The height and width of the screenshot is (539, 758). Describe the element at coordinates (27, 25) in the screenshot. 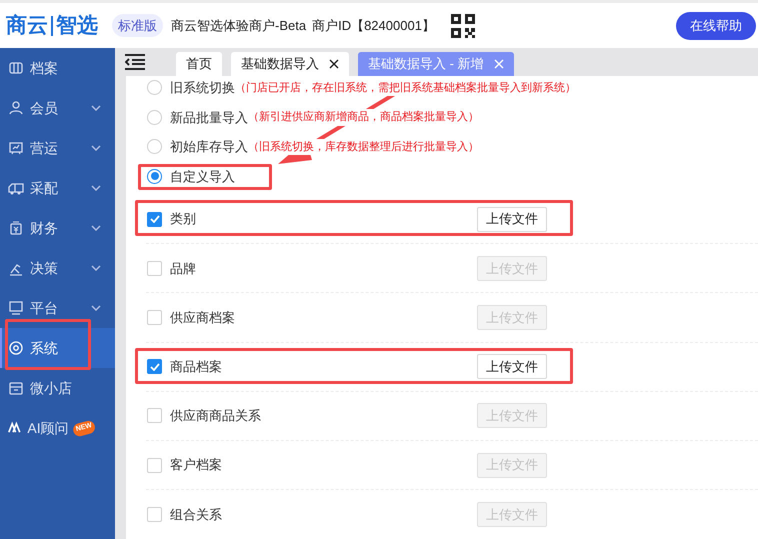

I see `logo-text: 商云` at that location.